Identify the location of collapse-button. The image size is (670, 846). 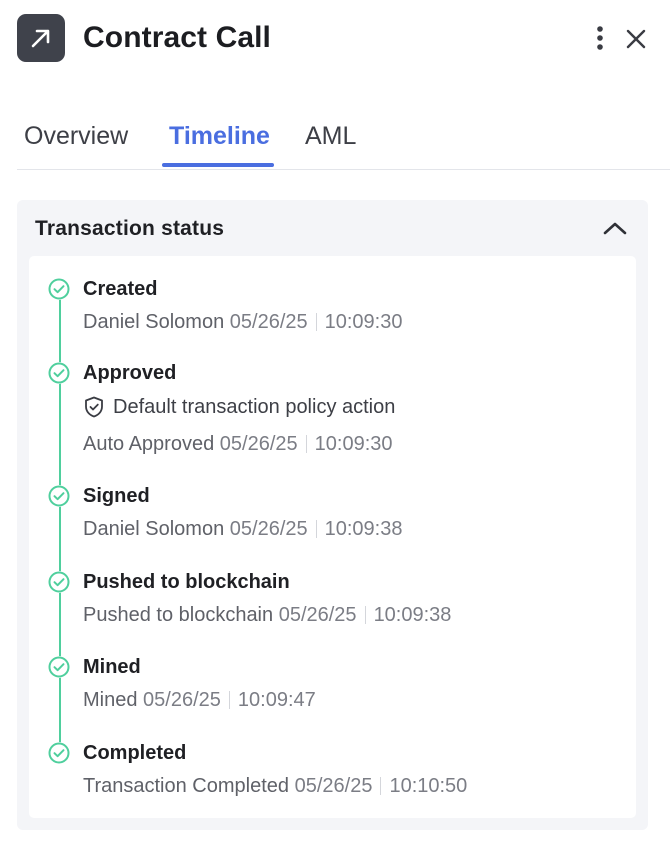
(615, 228).